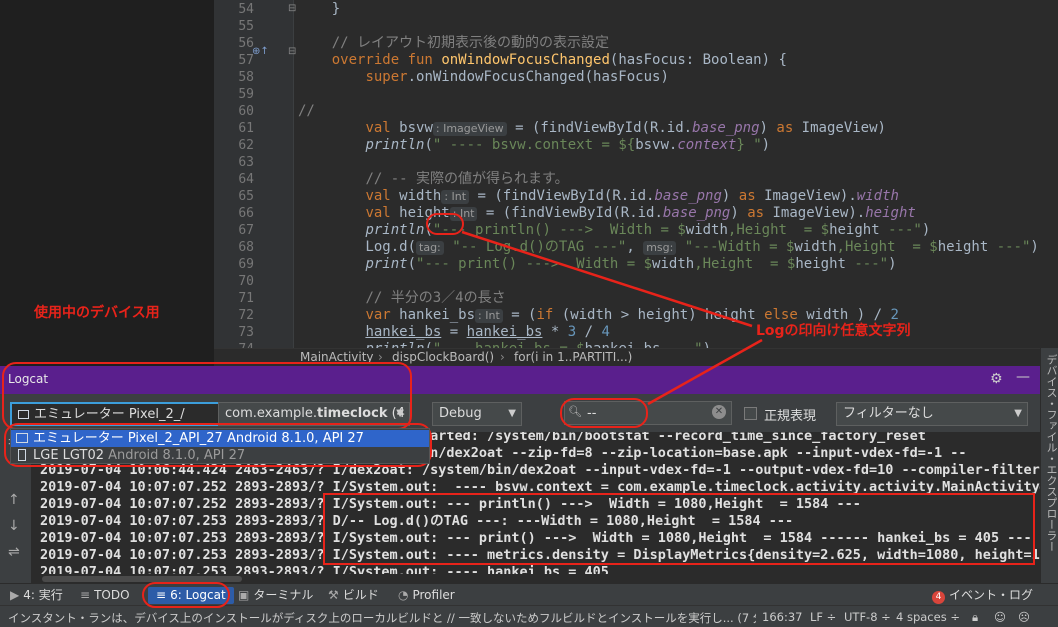  I want to click on close-icon: ✕, so click(719, 412).